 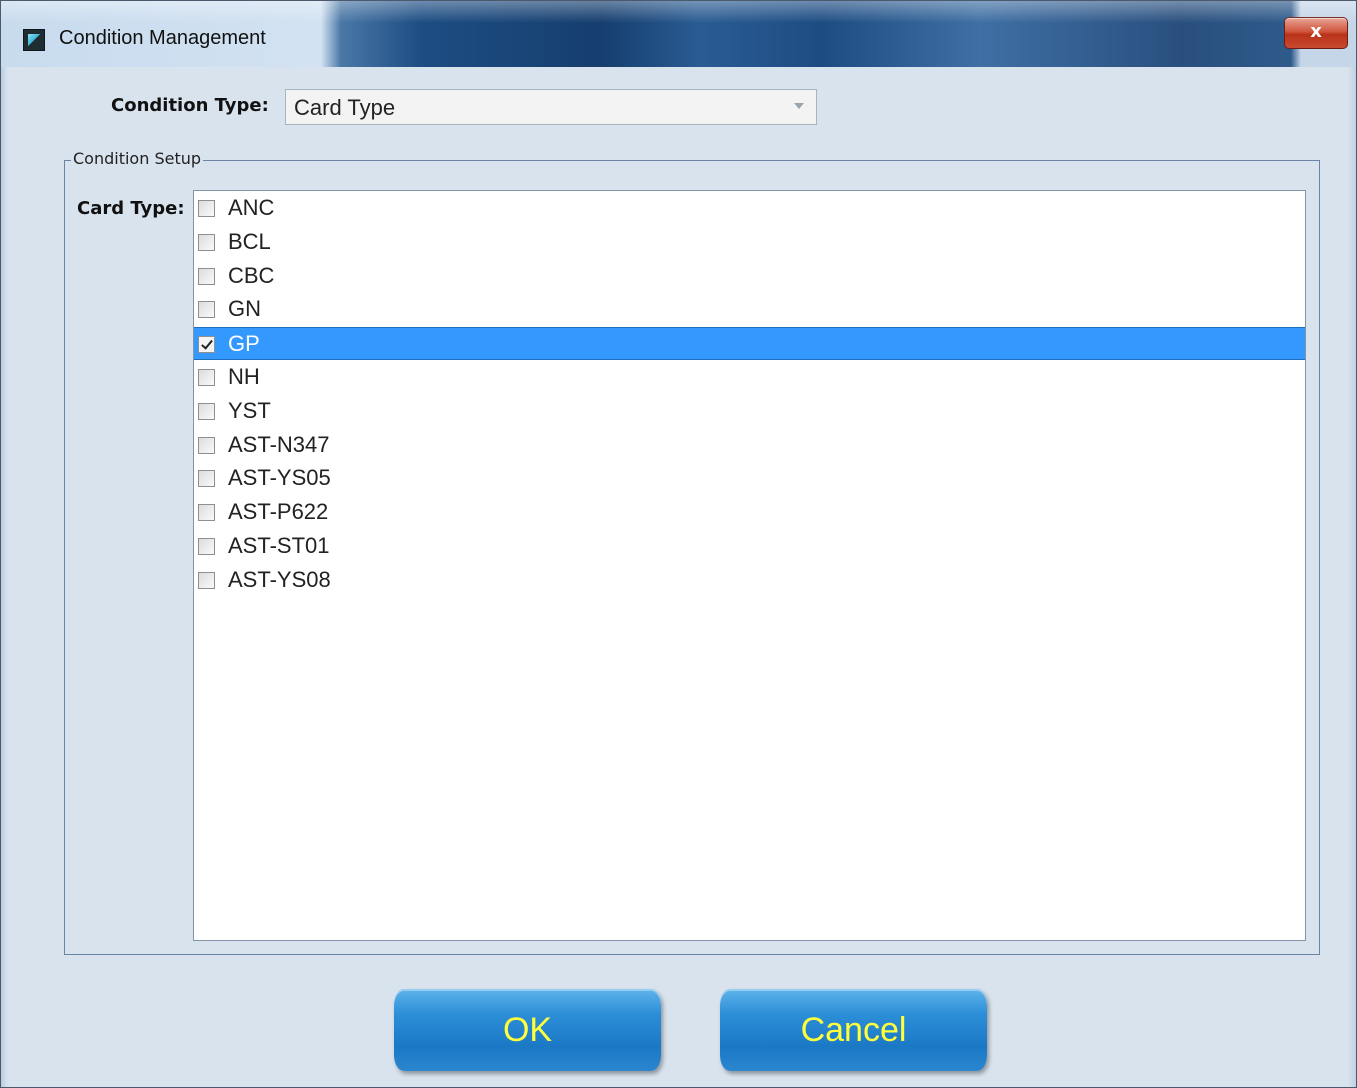 What do you see at coordinates (749, 411) in the screenshot?
I see `list-item: YST` at bounding box center [749, 411].